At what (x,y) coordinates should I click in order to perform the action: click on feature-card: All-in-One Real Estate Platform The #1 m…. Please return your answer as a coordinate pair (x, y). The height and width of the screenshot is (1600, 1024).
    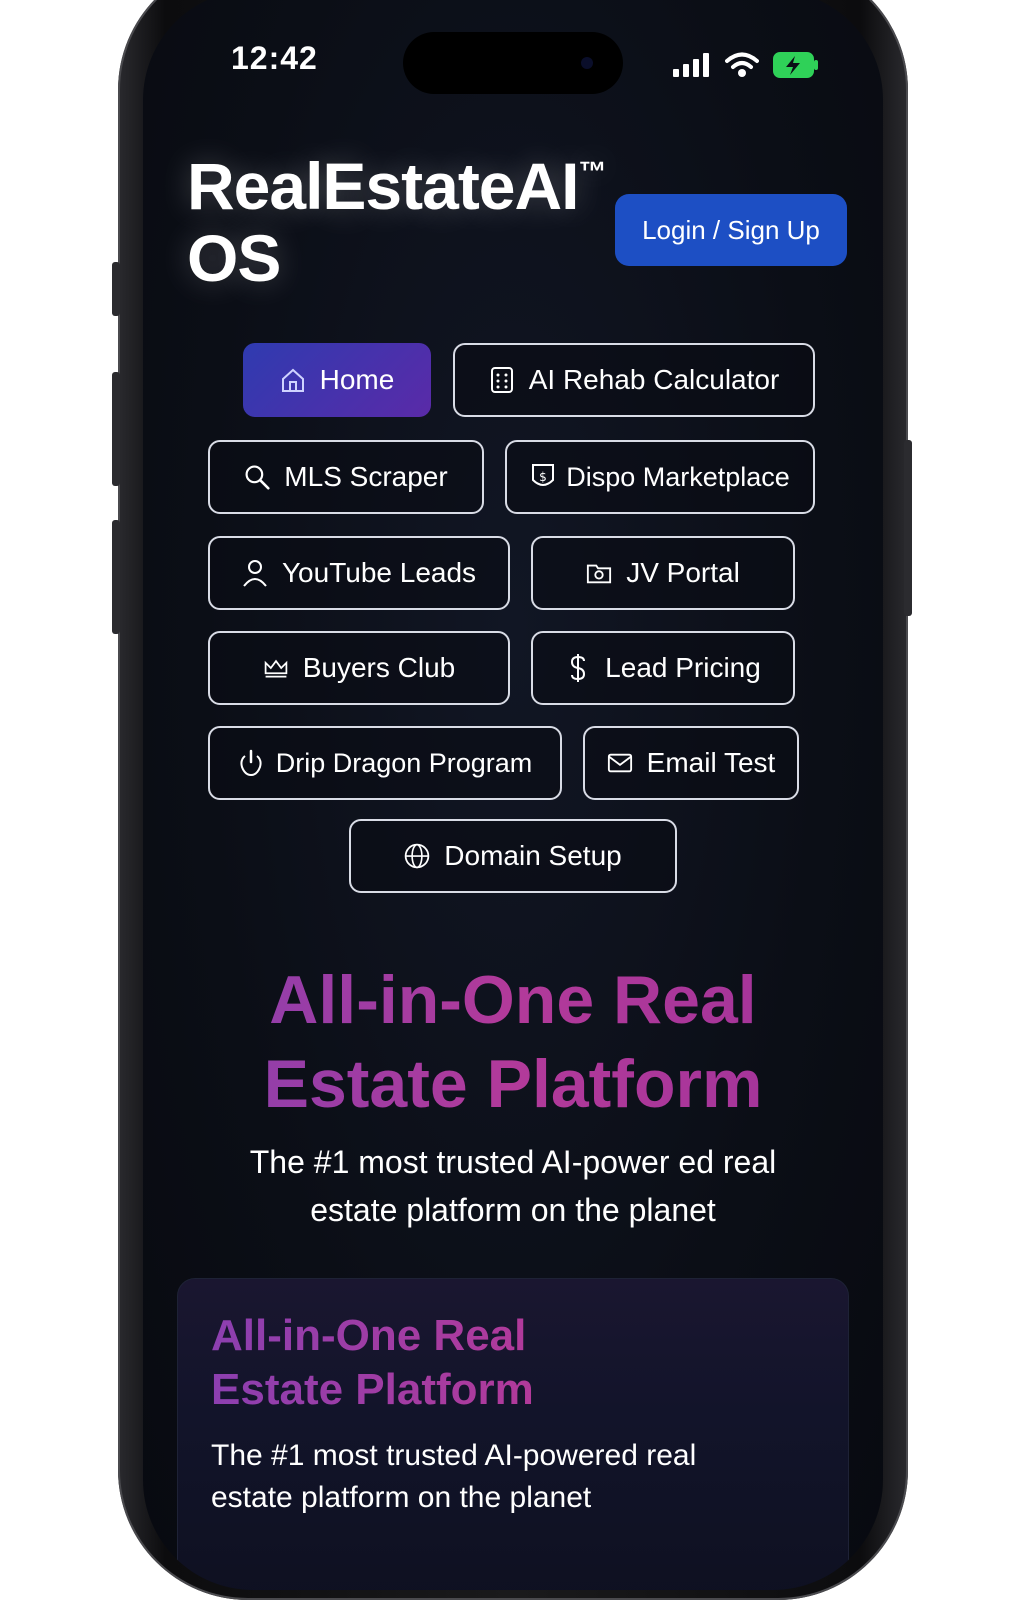
    Looking at the image, I should click on (513, 1434).